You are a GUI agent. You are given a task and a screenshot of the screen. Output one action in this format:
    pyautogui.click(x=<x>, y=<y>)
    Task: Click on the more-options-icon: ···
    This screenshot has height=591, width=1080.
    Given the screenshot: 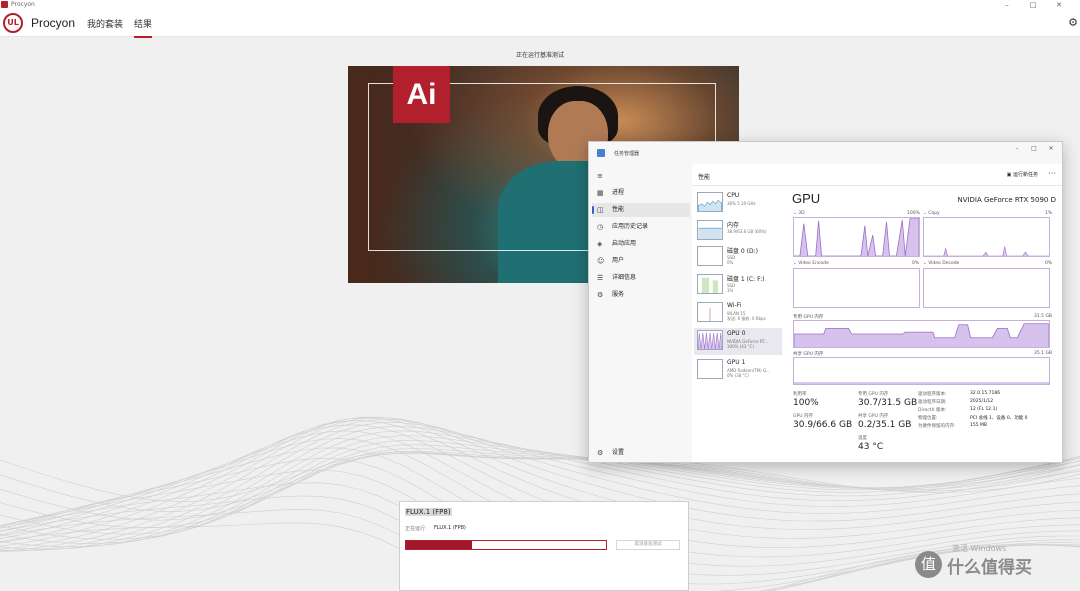 What is the action you would take?
    pyautogui.click(x=1052, y=173)
    